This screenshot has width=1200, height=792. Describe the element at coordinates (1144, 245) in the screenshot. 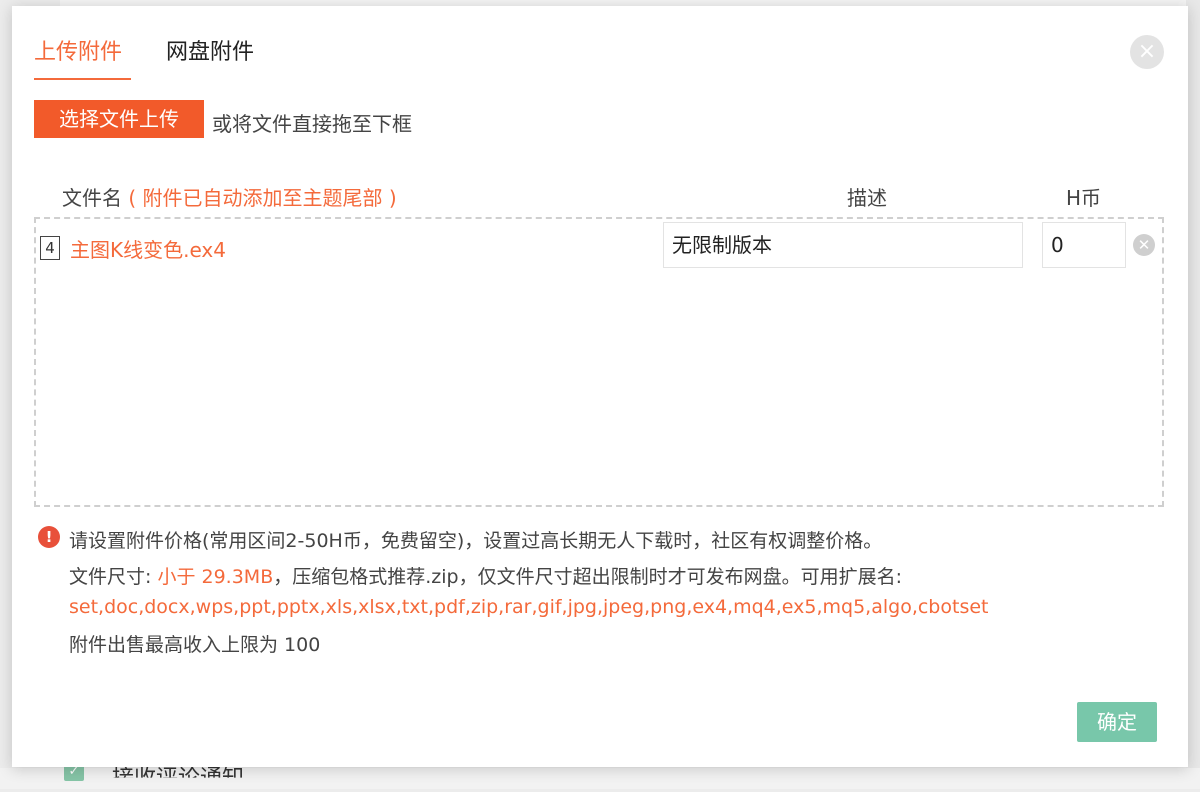

I see `remove-attachment-icon: ✕` at that location.